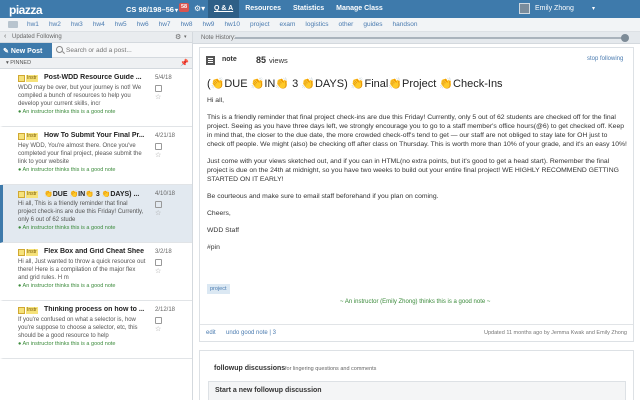 The image size is (640, 400). I want to click on sort-filter: Updated Following, so click(37, 37).